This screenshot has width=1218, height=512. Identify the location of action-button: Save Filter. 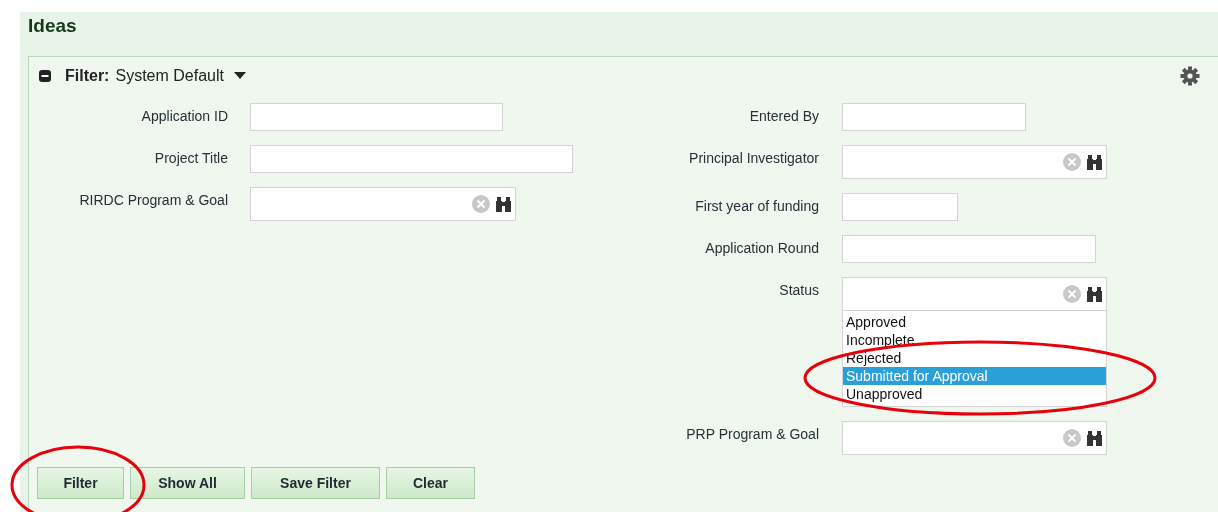
(315, 483).